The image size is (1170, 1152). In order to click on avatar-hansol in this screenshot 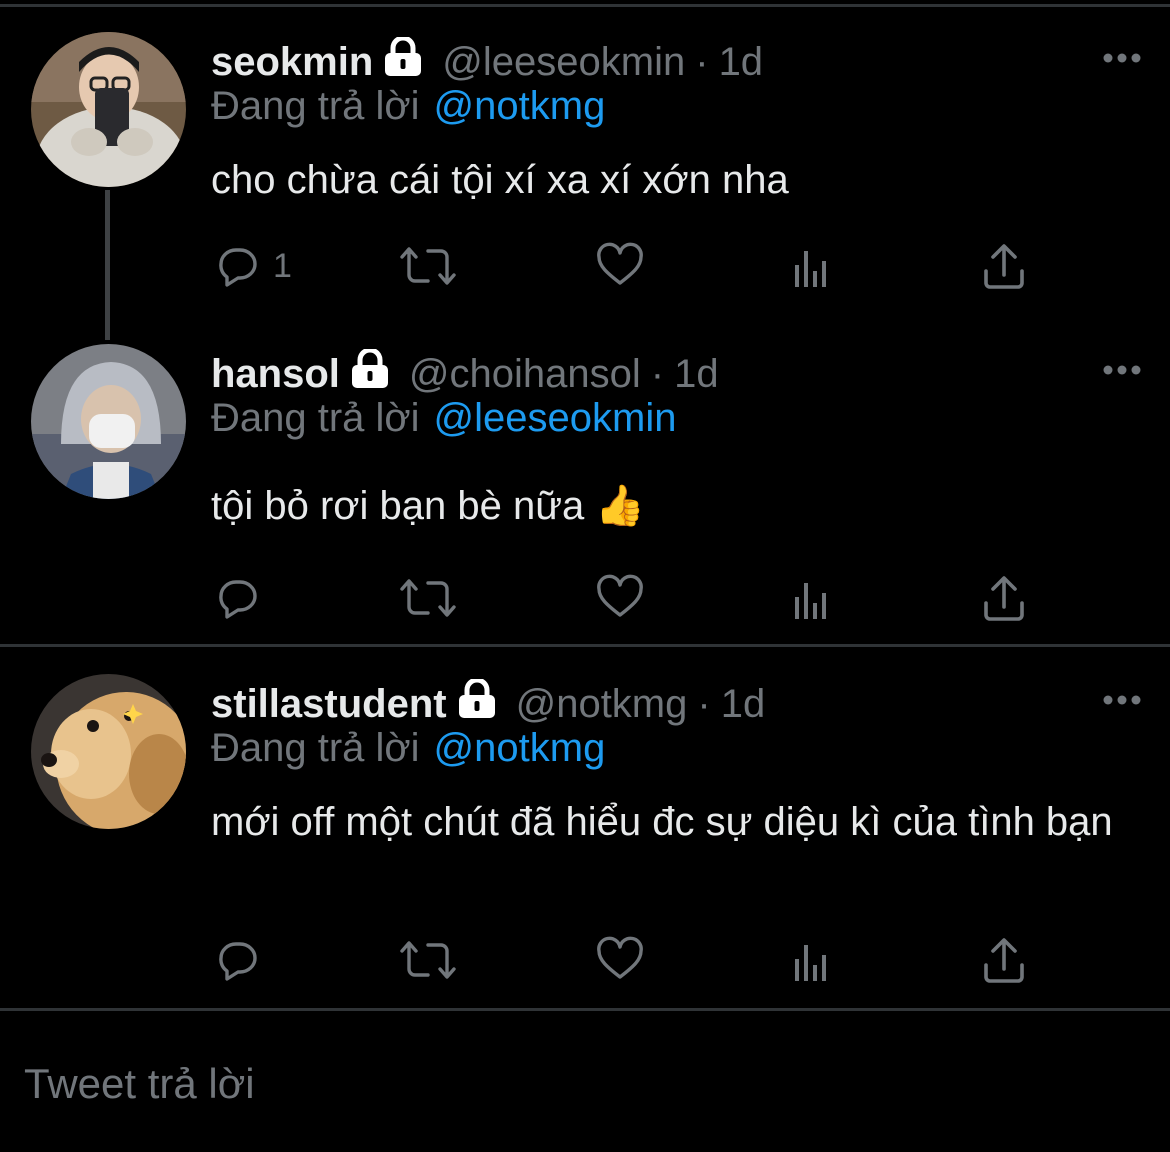, I will do `click(108, 421)`.